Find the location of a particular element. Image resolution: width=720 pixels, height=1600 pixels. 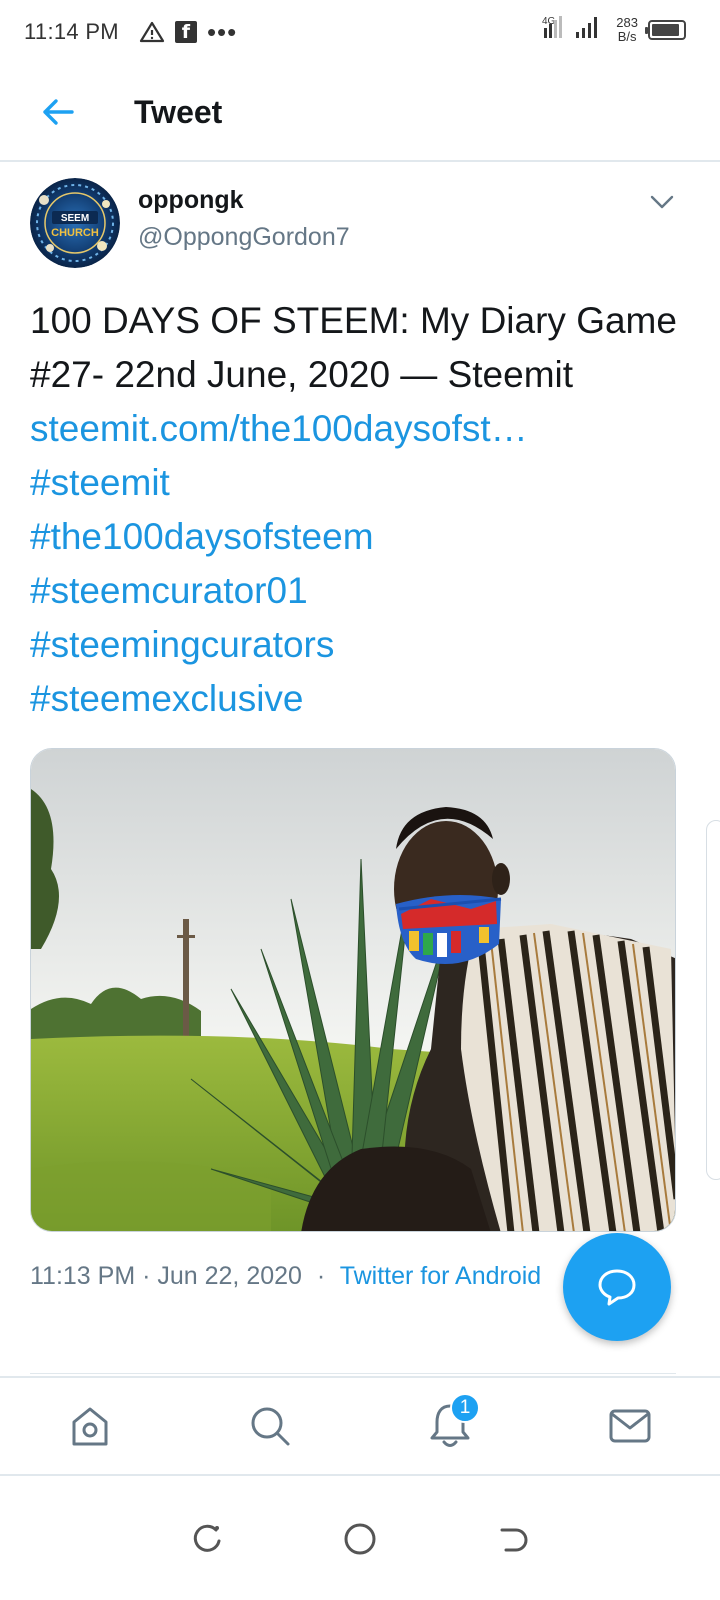

svg-text: SEEM is located at coordinates (75, 218).